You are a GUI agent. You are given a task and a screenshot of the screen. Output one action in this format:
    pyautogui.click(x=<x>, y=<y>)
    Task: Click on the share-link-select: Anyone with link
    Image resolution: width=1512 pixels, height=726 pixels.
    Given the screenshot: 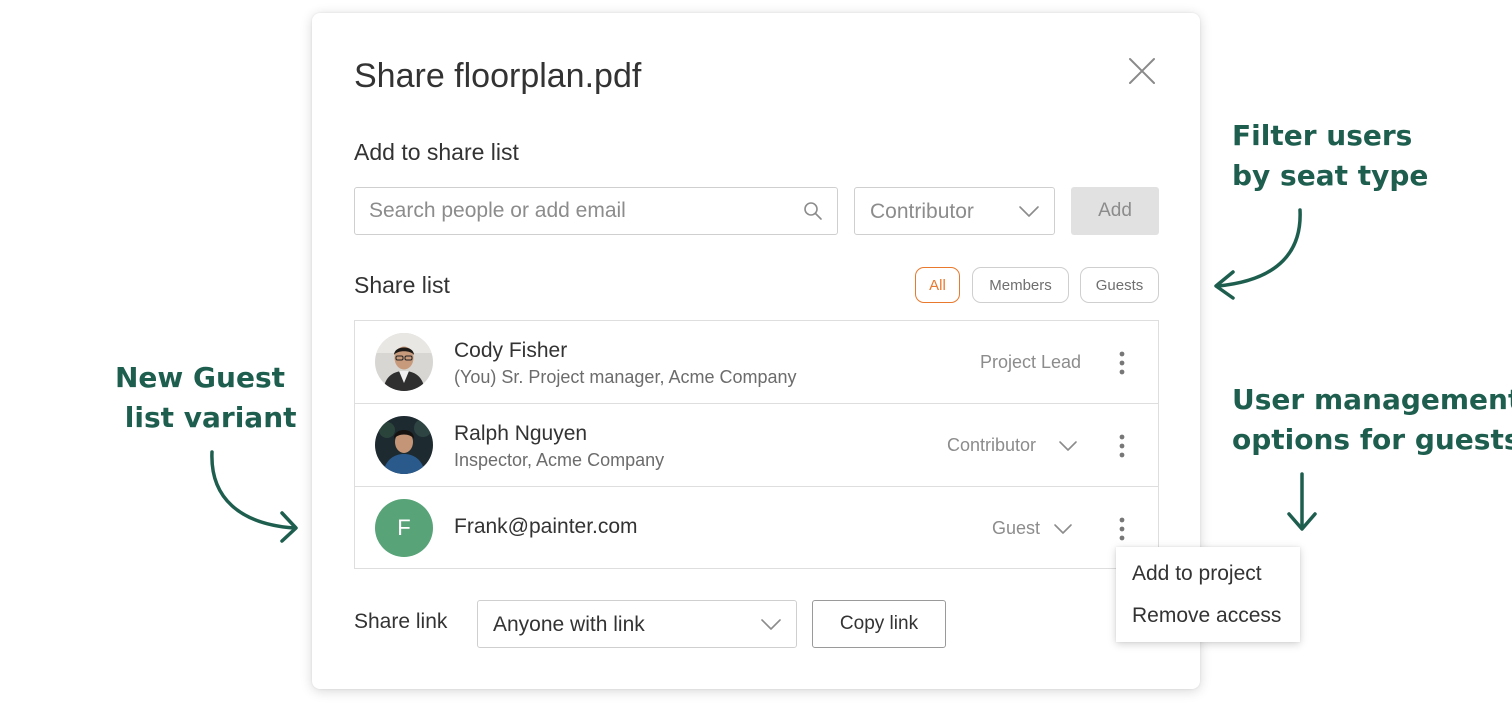 What is the action you would take?
    pyautogui.click(x=637, y=624)
    